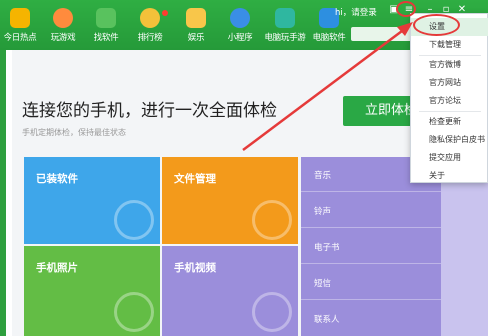 This screenshot has width=488, height=336. I want to click on side-strip-inner, so click(9, 193).